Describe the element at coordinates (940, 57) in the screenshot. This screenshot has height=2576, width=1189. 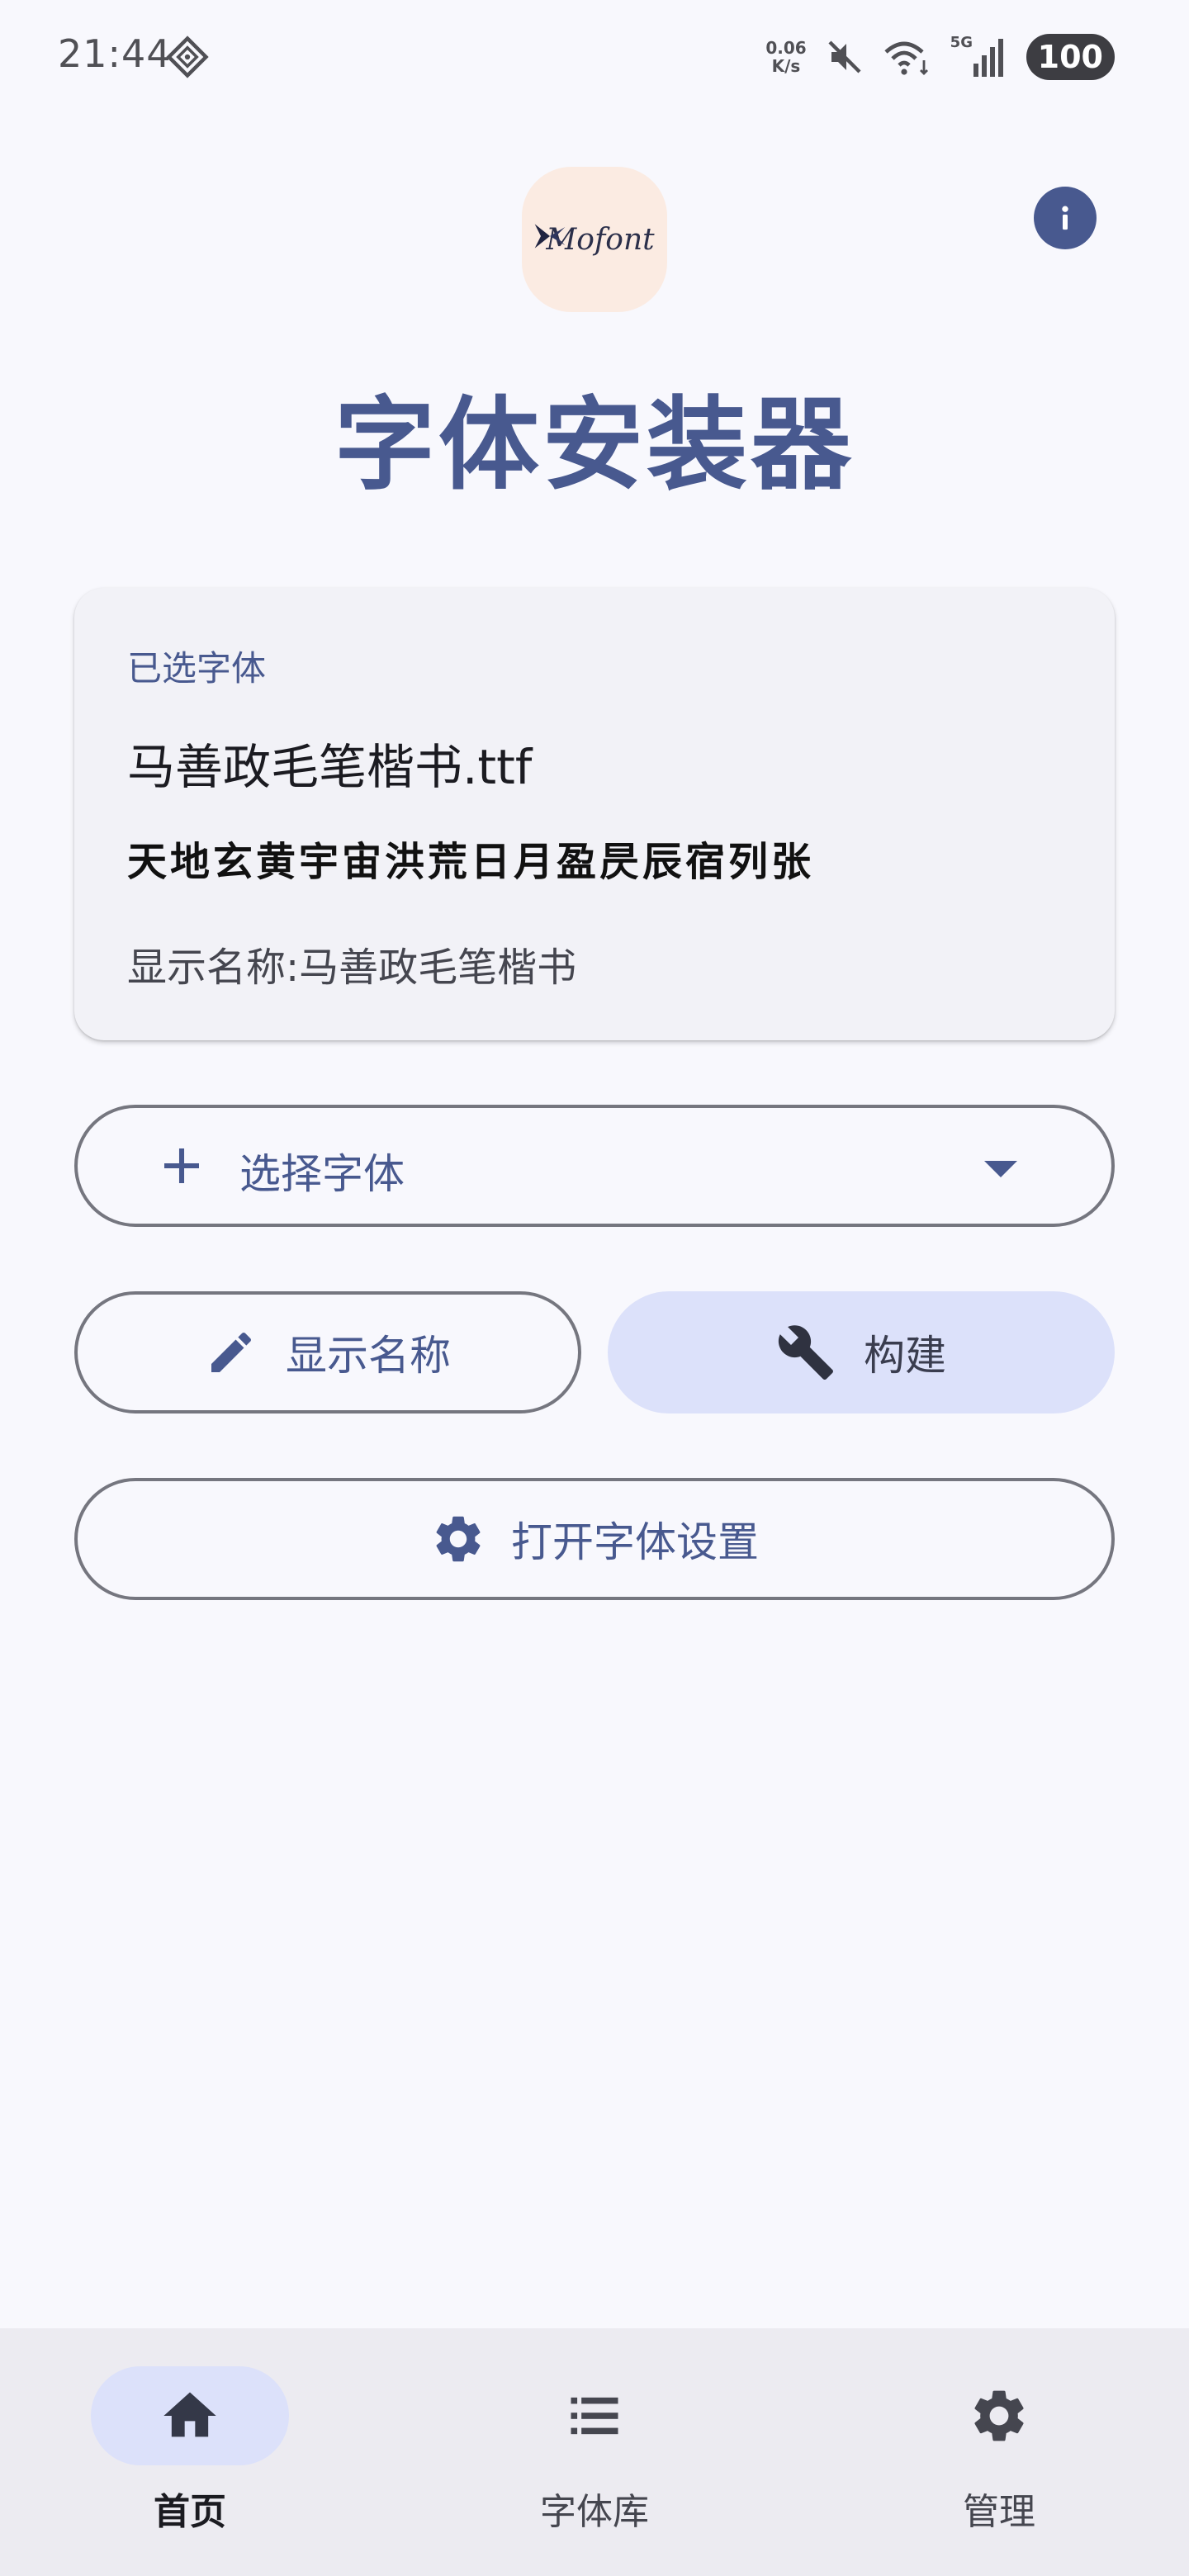
I see `status-icons: 0.06 K/s 5G 100` at that location.